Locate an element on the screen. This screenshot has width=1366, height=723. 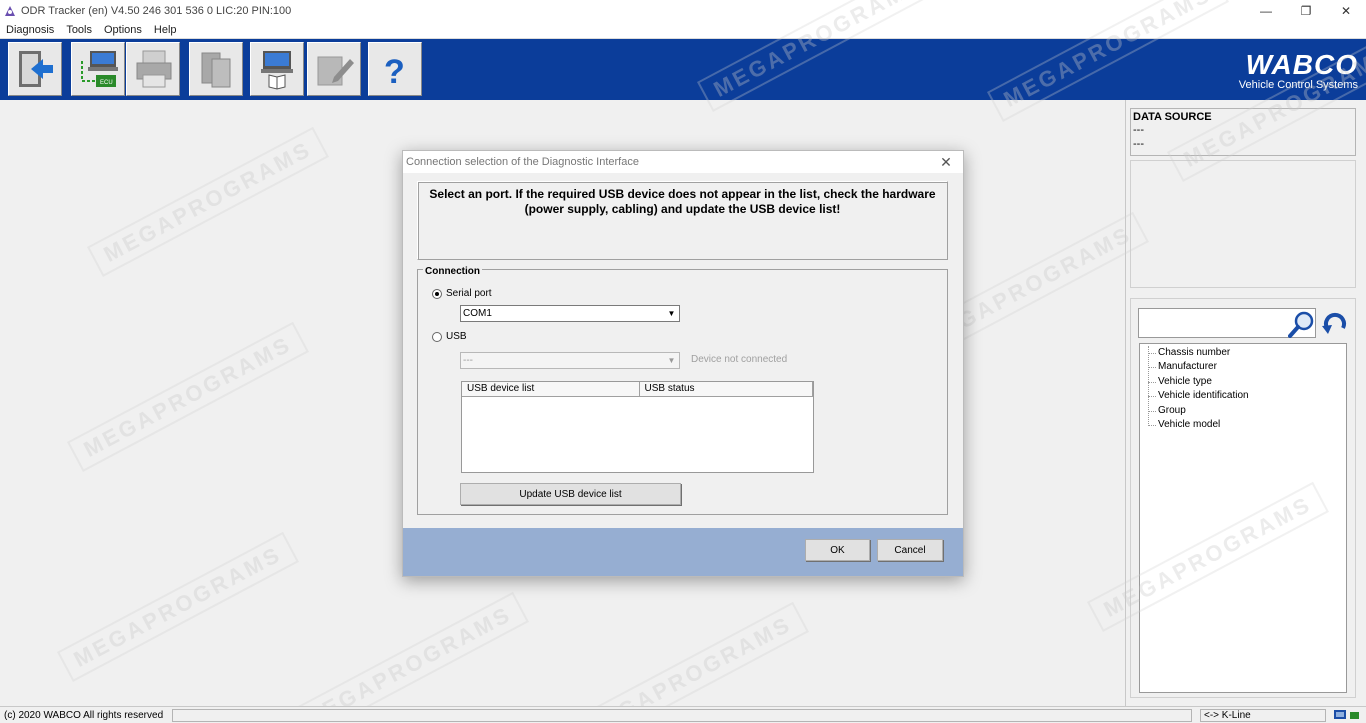
tree-item-vehicle-identification: Vehicle identification is located at coordinates (1247, 396).